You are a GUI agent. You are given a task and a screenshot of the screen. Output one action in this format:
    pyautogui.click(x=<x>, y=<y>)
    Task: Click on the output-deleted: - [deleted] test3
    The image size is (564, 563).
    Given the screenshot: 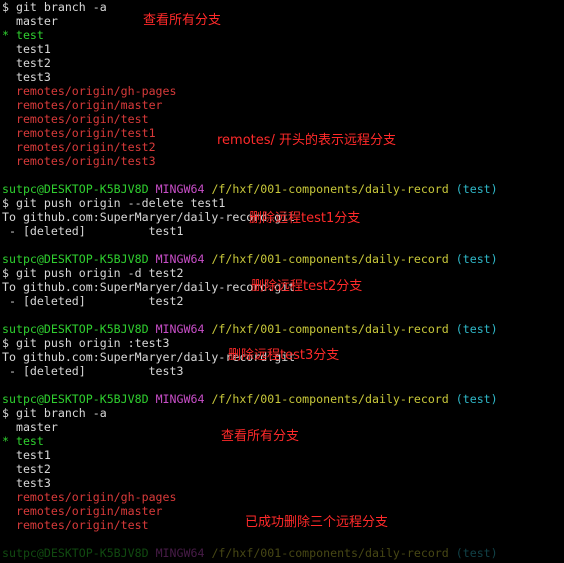 What is the action you would take?
    pyautogui.click(x=93, y=371)
    